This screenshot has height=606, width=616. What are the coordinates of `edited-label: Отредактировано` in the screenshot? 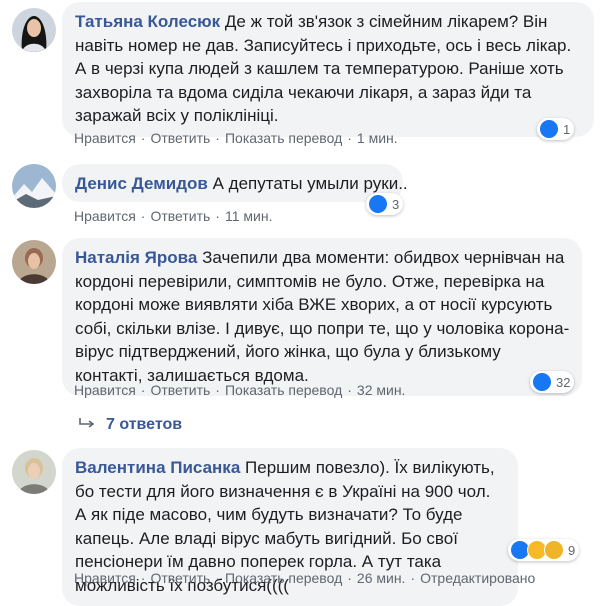 It's located at (478, 578).